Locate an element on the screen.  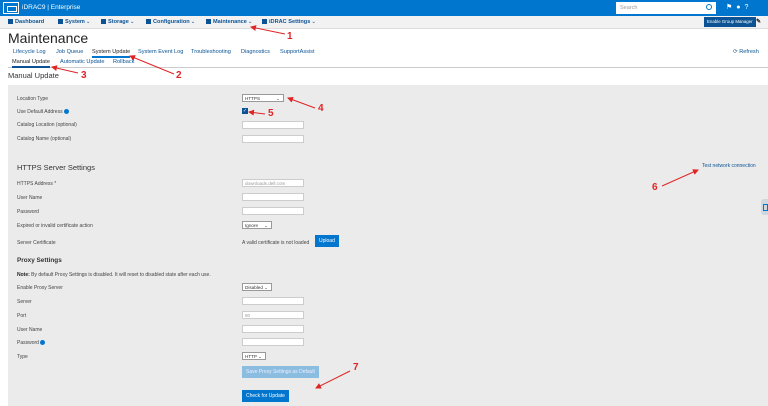
annotation-number-4: 4 is located at coordinates (321, 108).